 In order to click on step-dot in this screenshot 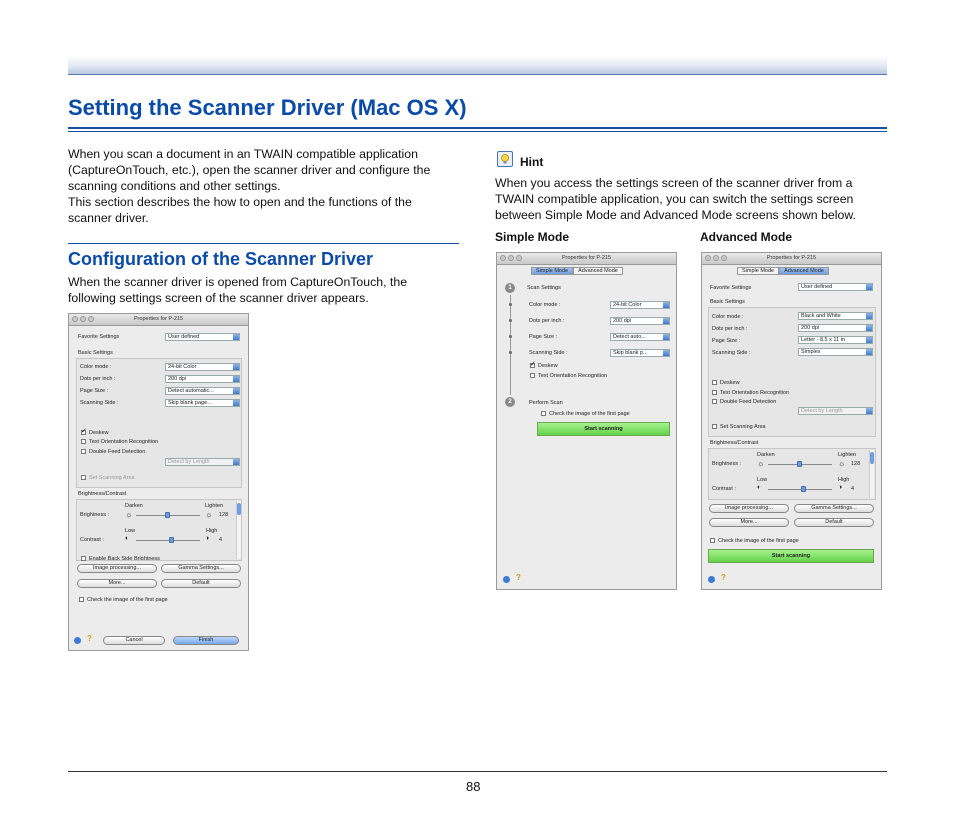, I will do `click(510, 336)`.